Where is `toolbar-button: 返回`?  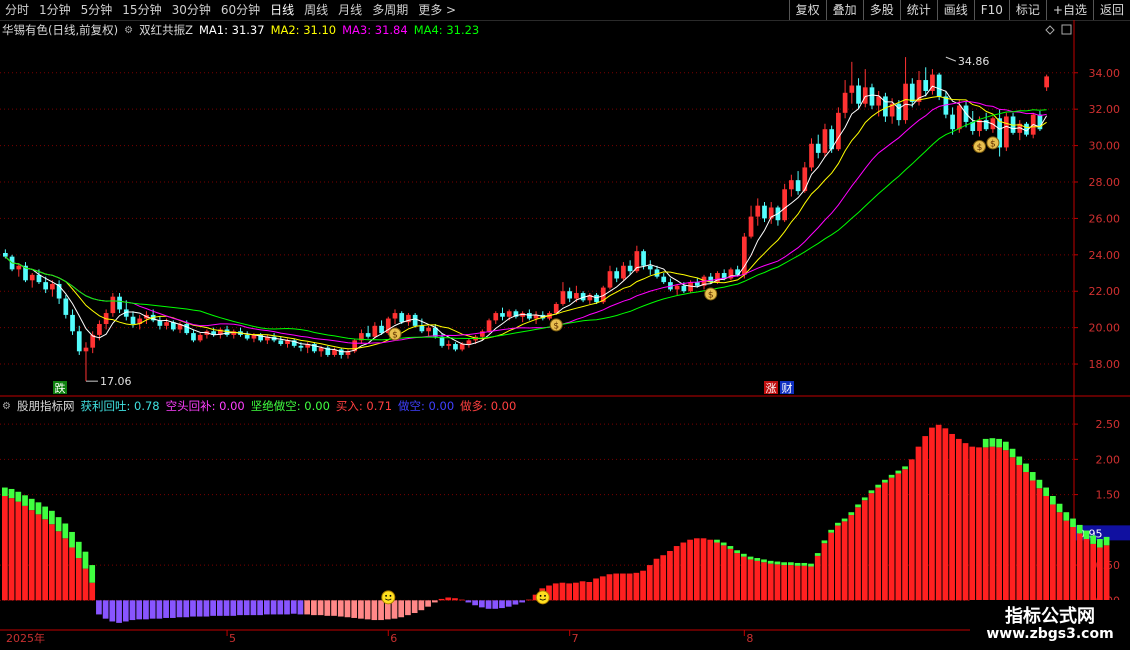
toolbar-button: 返回 is located at coordinates (1111, 10).